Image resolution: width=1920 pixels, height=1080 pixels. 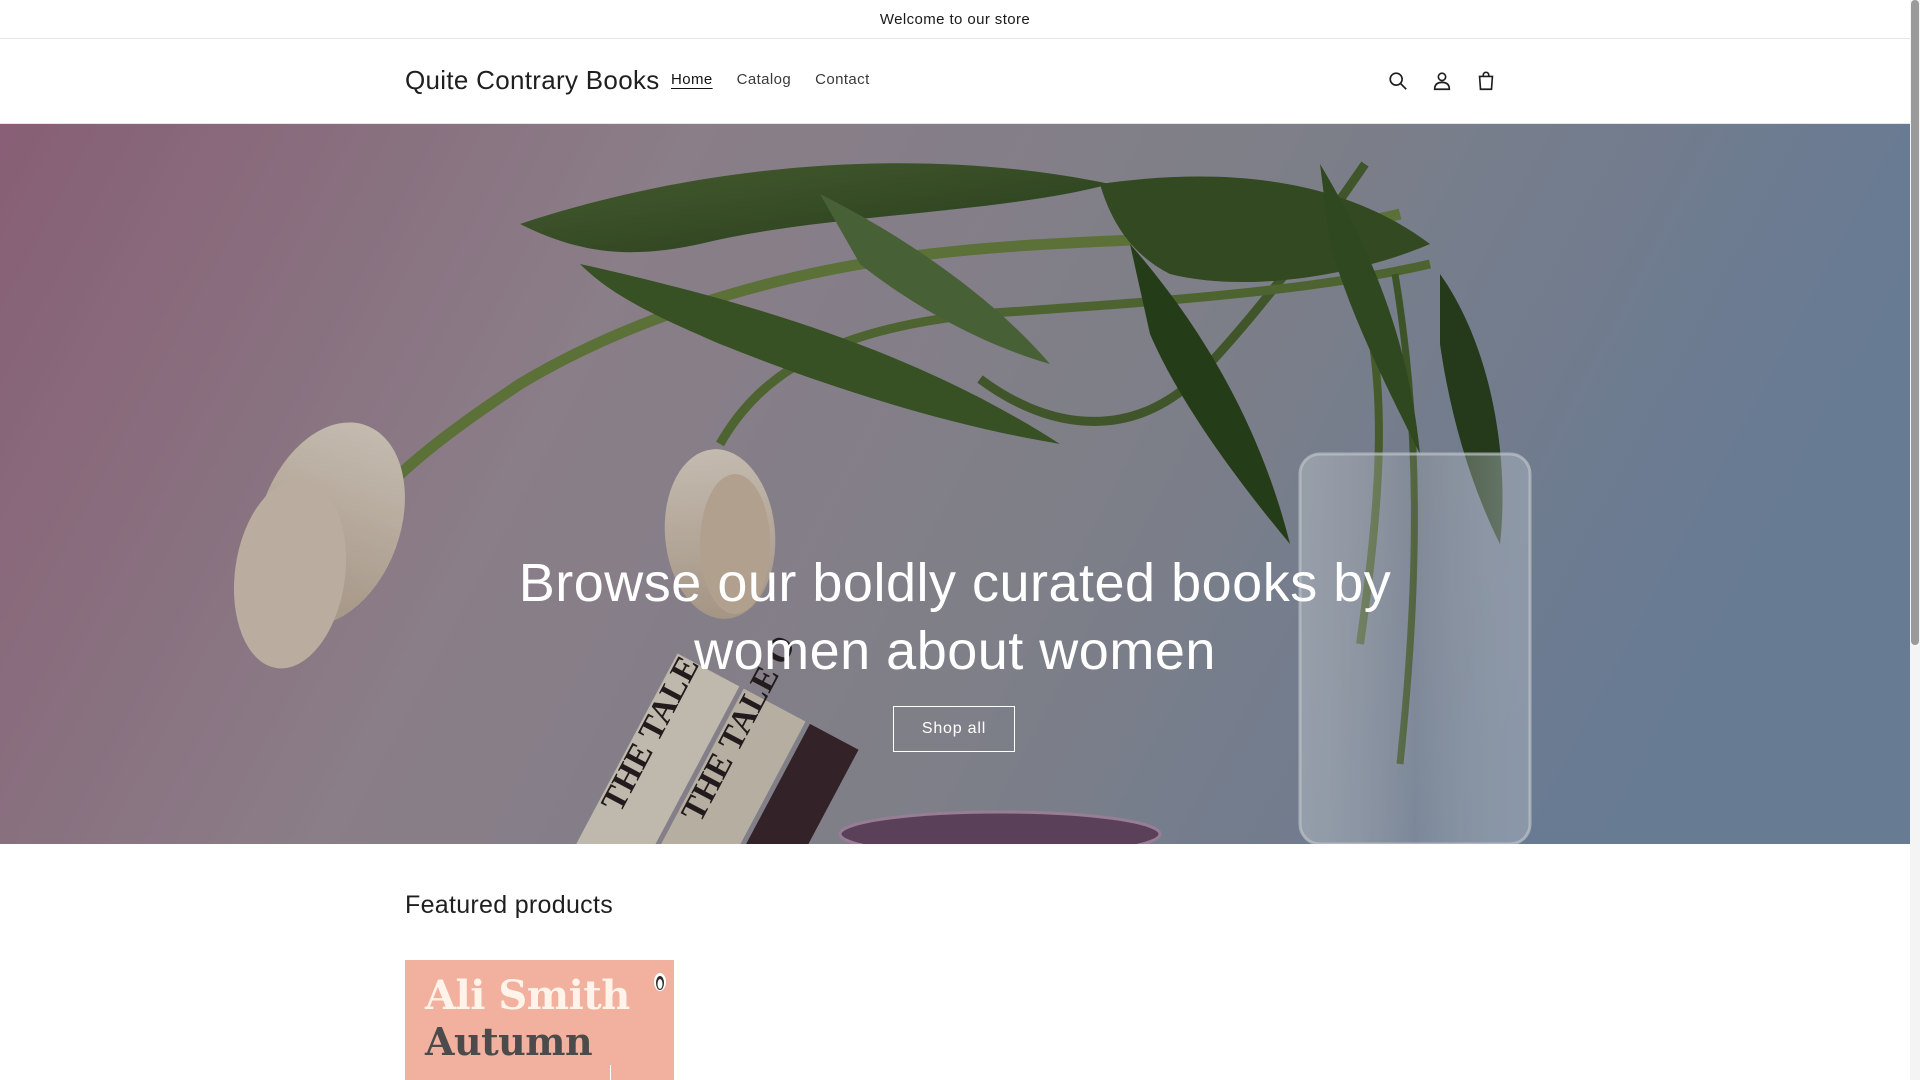 I want to click on store-logo: Quite Contrary Books, so click(x=532, y=80).